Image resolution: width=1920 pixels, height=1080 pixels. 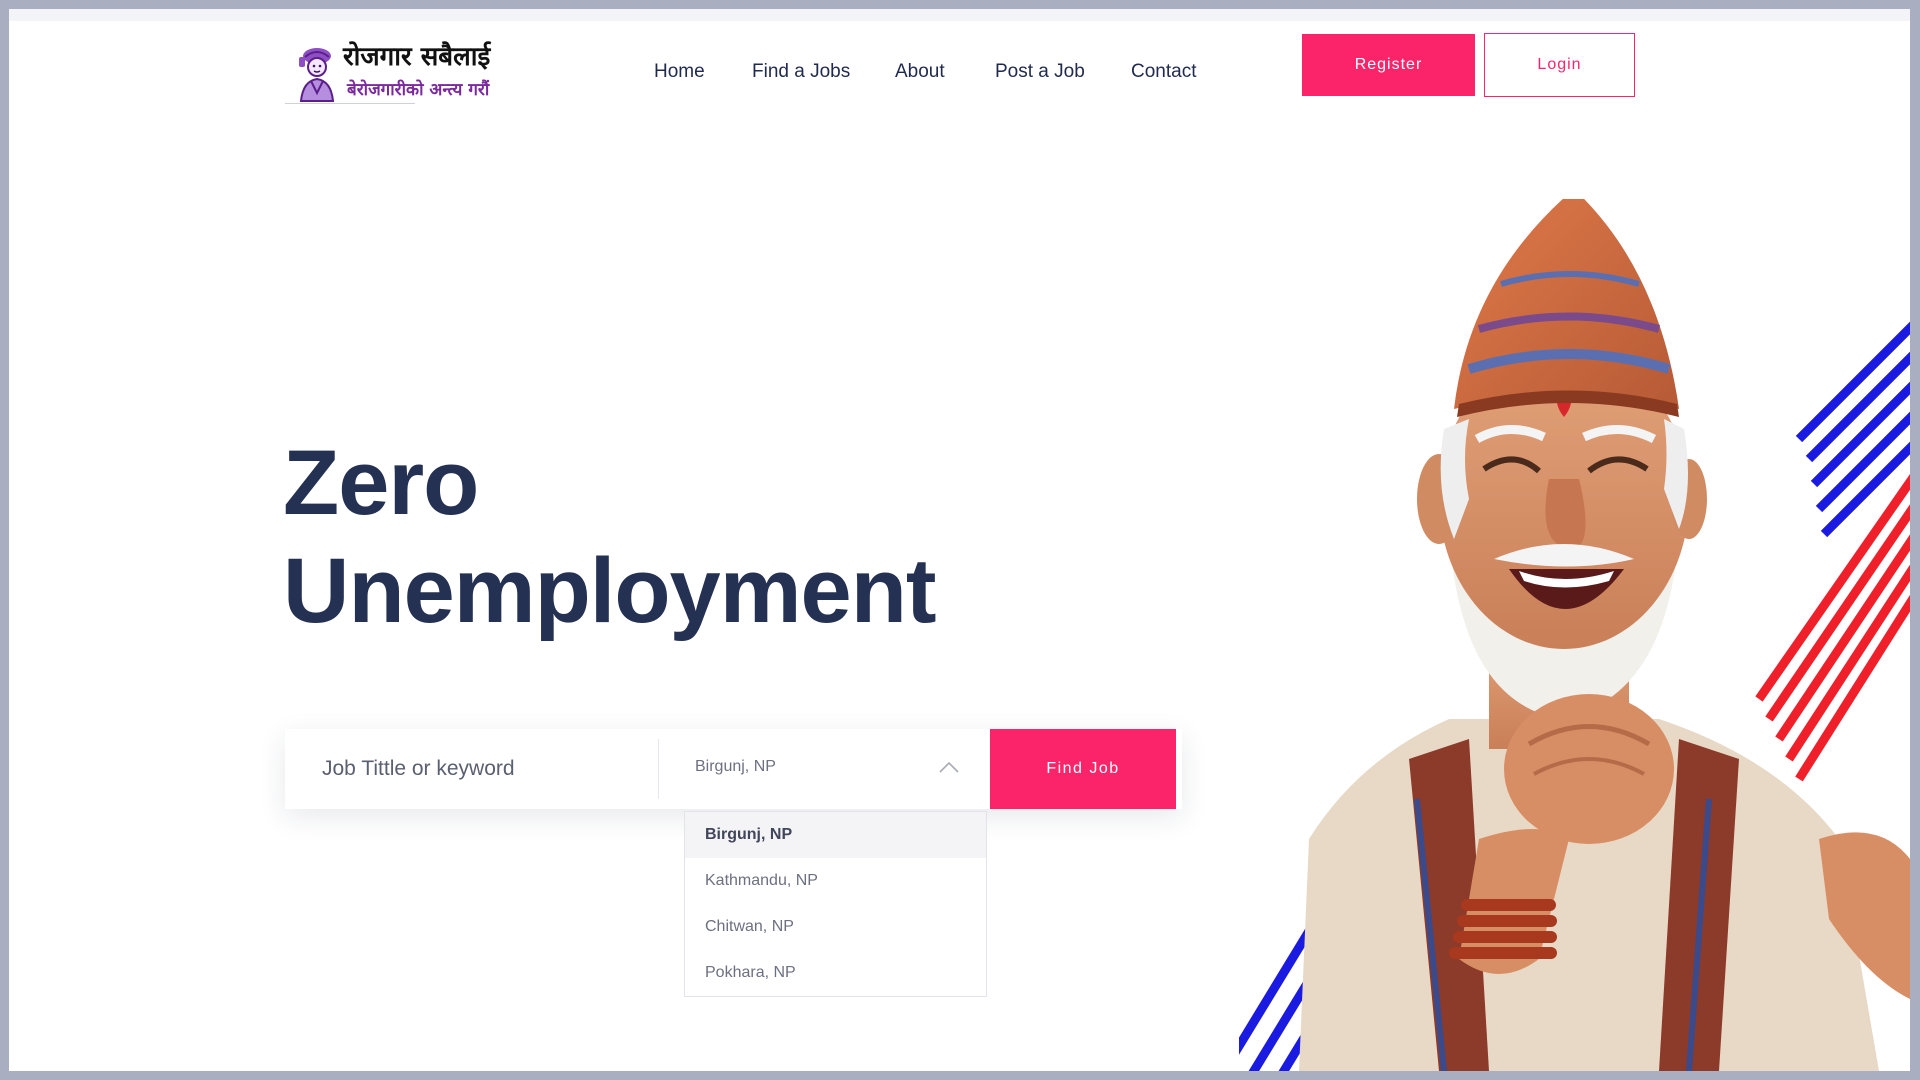 I want to click on worker-figure-icon, so click(x=317, y=75).